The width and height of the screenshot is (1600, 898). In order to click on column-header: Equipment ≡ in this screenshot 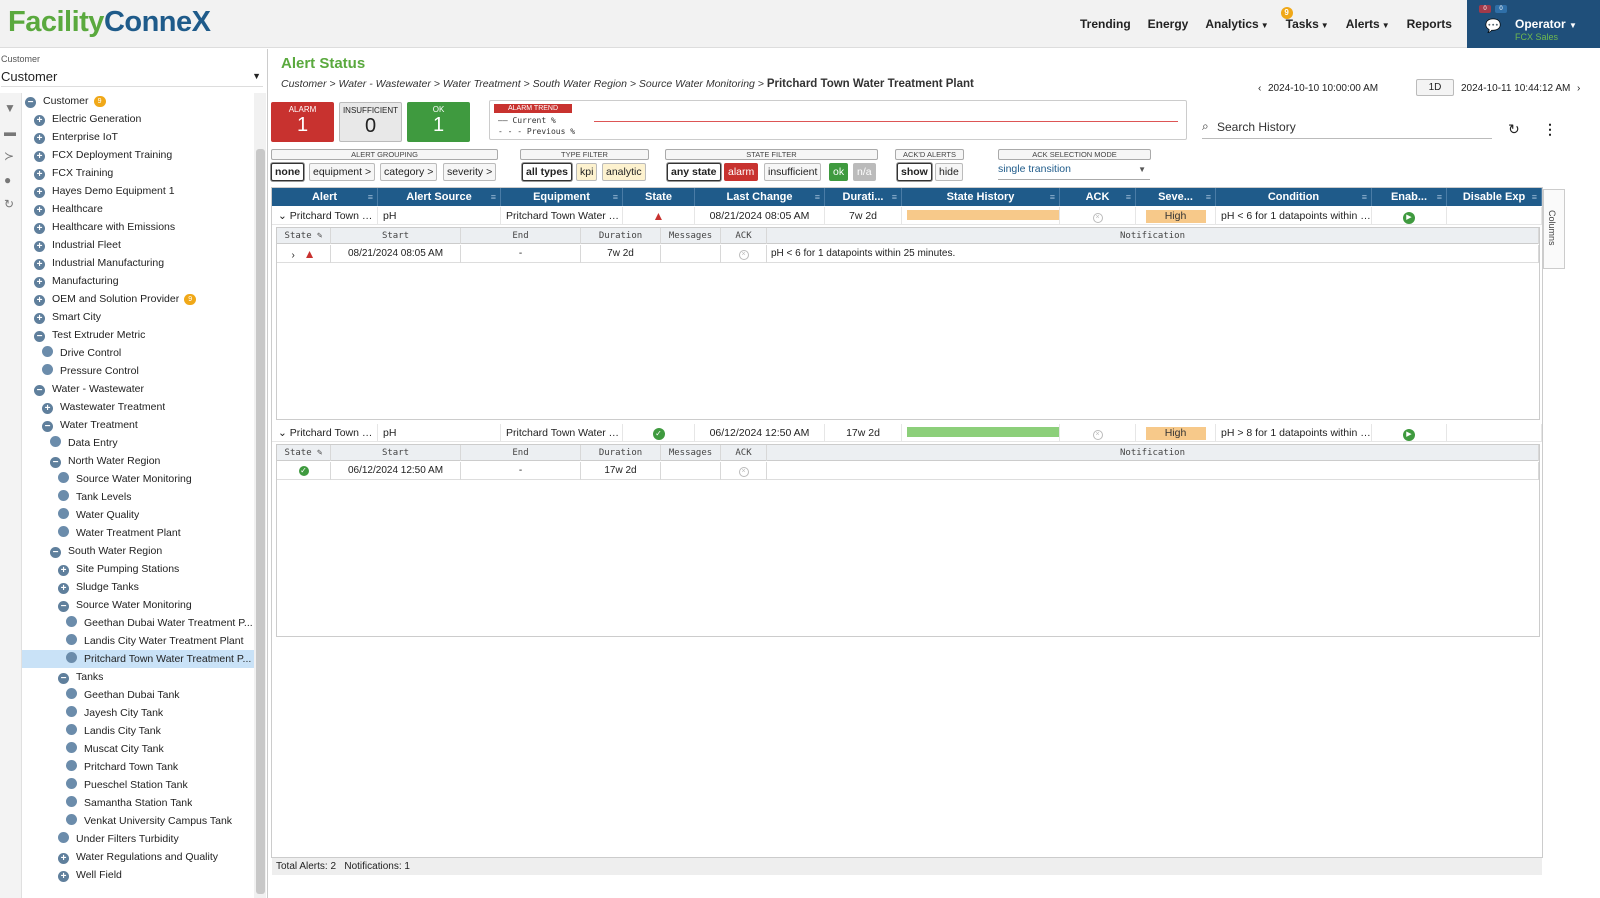, I will do `click(562, 197)`.